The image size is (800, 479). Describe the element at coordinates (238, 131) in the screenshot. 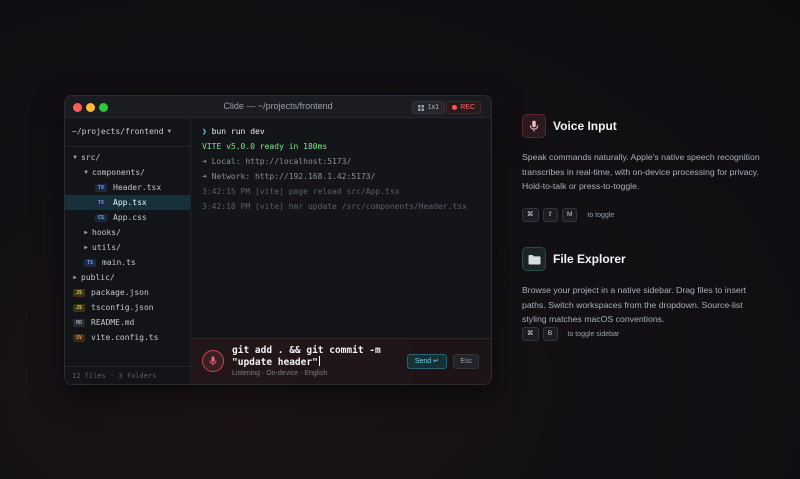

I see `command-text: bun run dev` at that location.